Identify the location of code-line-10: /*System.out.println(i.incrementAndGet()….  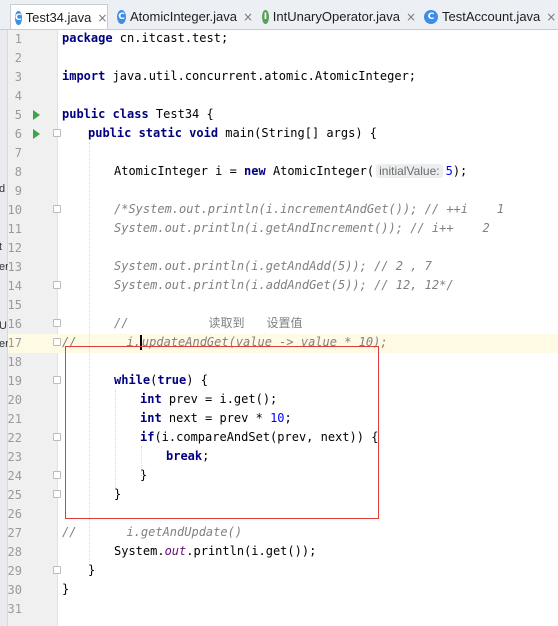
(309, 209).